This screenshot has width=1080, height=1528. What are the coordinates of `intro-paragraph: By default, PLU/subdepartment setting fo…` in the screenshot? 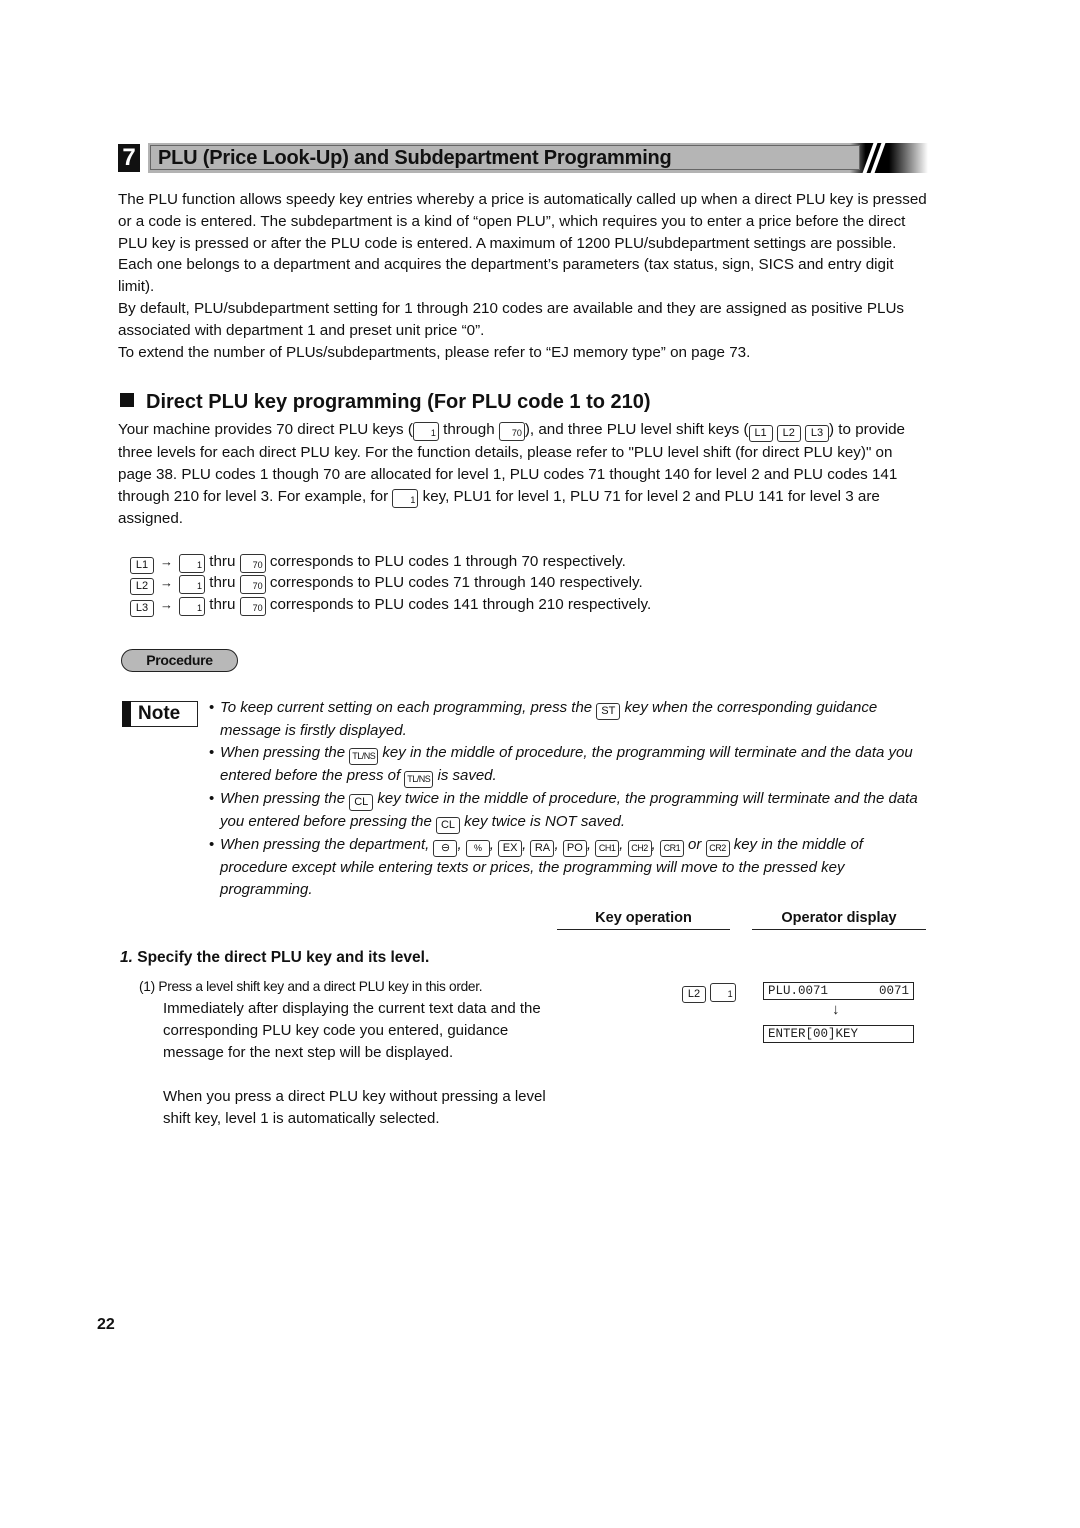 It's located at (511, 319).